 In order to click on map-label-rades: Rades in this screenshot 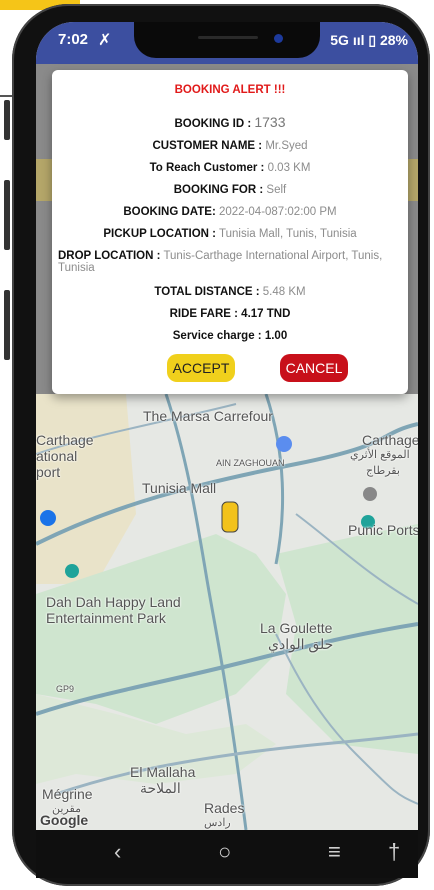, I will do `click(224, 808)`.